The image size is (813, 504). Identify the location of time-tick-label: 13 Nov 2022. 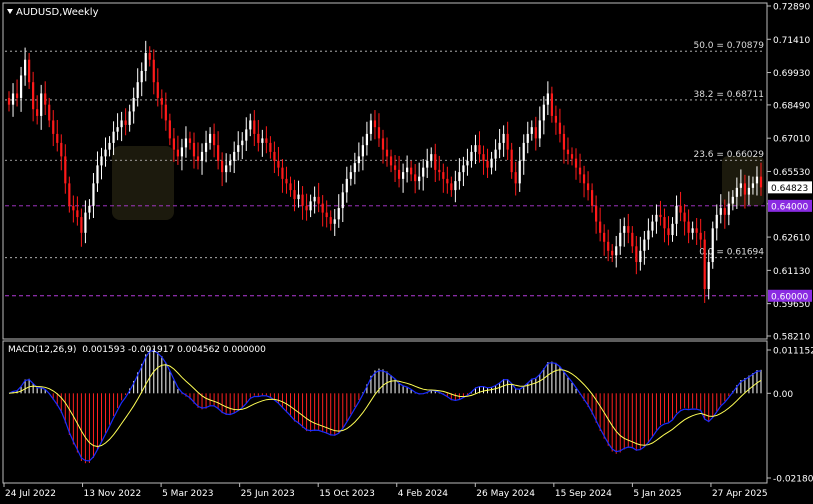
(113, 494).